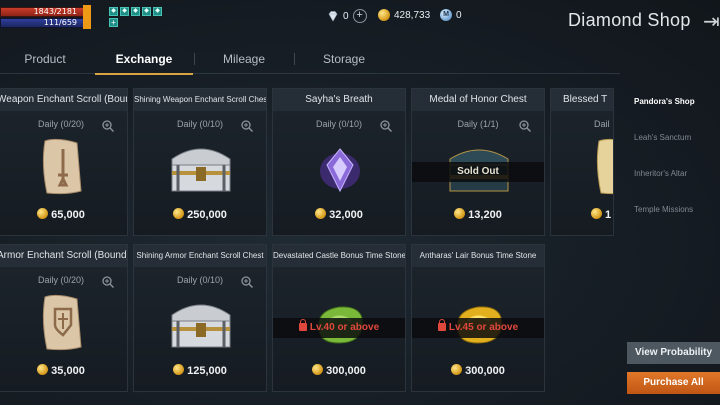 The width and height of the screenshot is (720, 405). What do you see at coordinates (63, 100) in the screenshot?
I see `item-title: Weapon Enchant Scroll (Bound)` at bounding box center [63, 100].